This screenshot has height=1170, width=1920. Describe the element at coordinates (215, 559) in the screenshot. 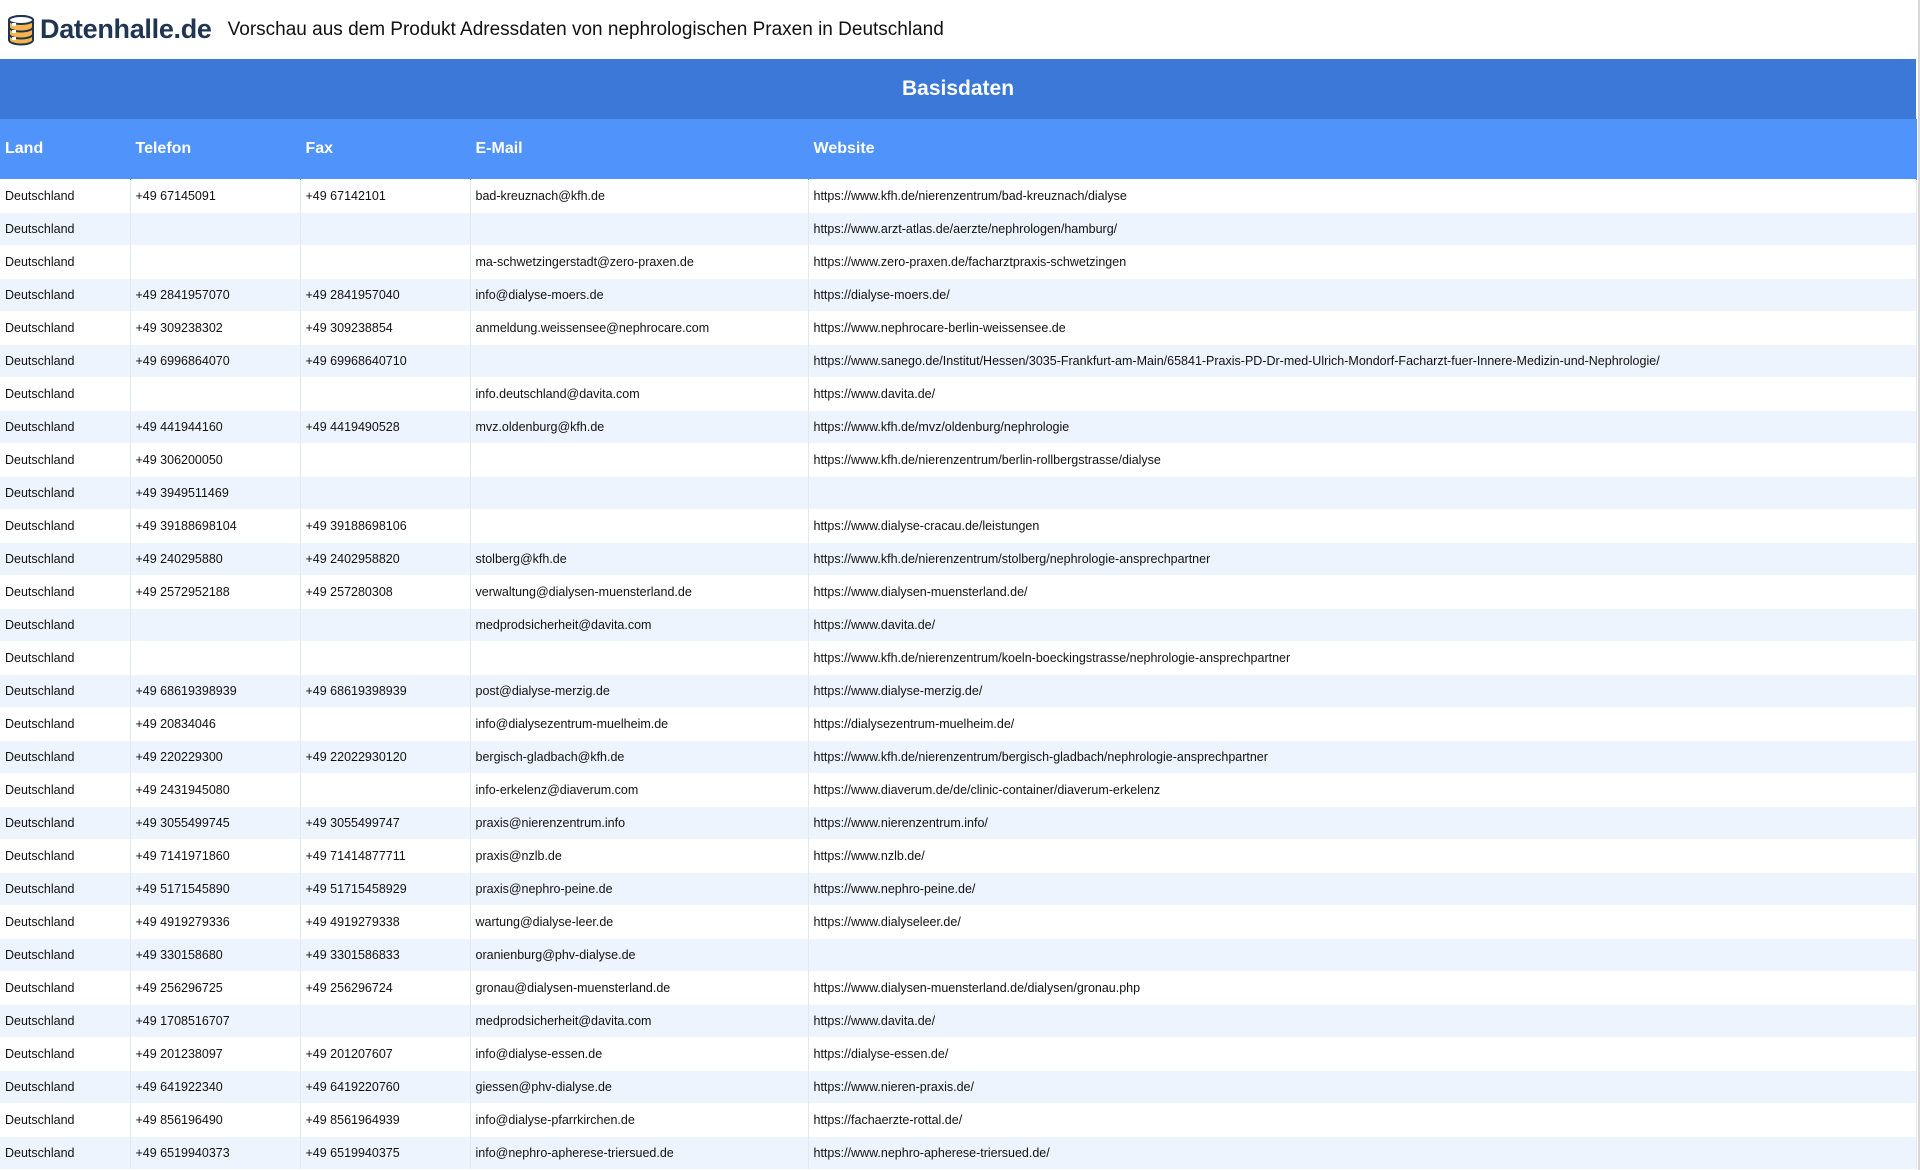

I see `telefon-cell: +49 240295880` at that location.